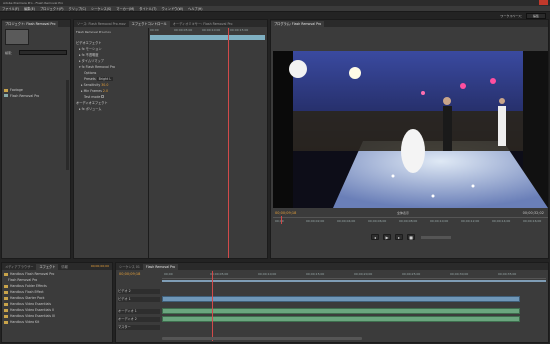 The width and height of the screenshot is (550, 344). What do you see at coordinates (172, 8) in the screenshot?
I see `menu-window: ウィンドウ(W)` at bounding box center [172, 8].